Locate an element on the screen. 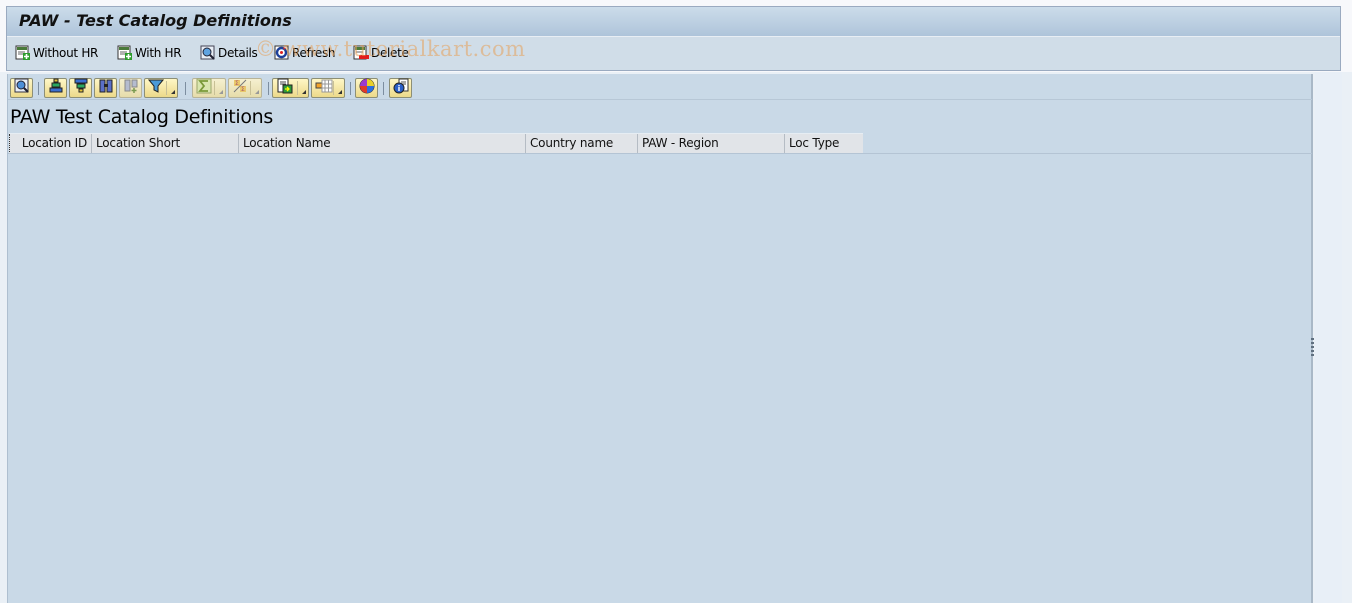 This screenshot has height=603, width=1352. sort-descending-icon is located at coordinates (81, 88).